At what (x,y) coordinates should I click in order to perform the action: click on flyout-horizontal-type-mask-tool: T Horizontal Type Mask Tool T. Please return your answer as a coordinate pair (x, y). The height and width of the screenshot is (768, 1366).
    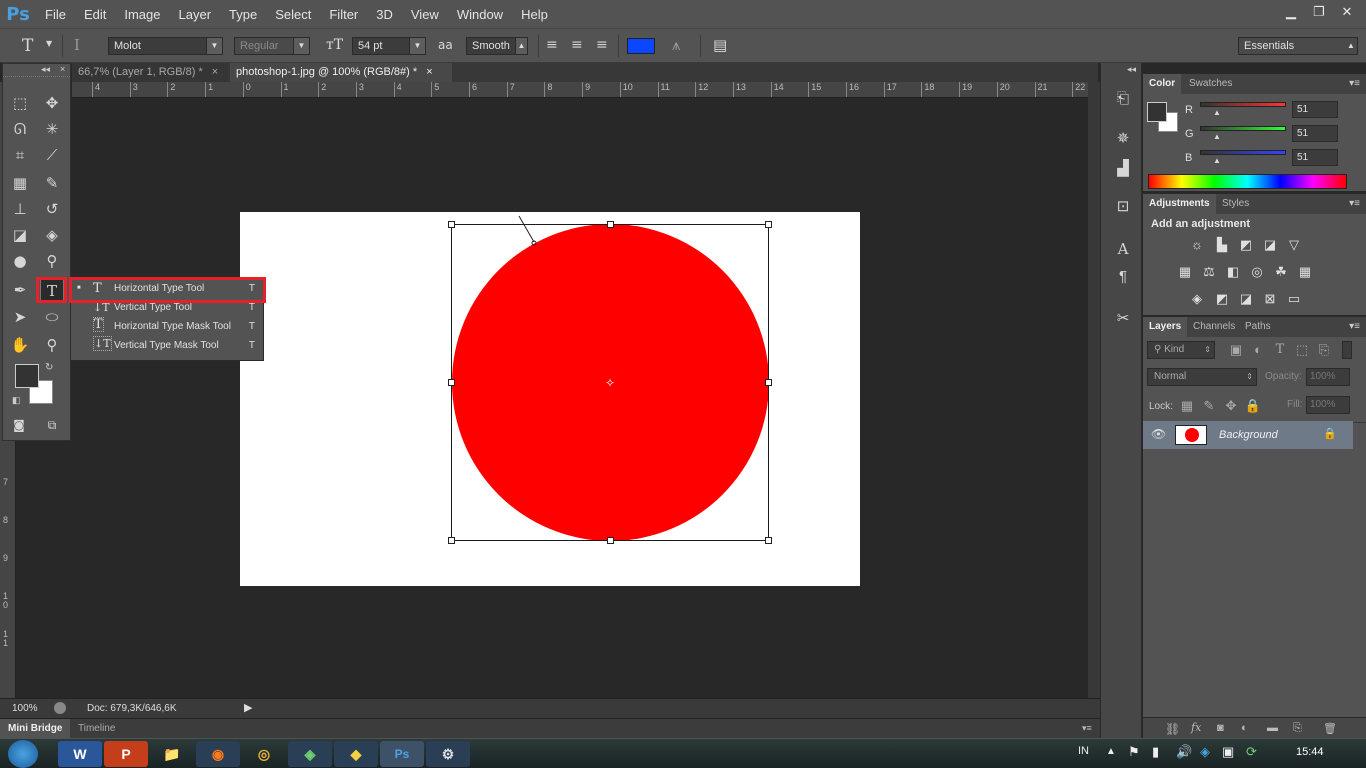
    Looking at the image, I should click on (167, 326).